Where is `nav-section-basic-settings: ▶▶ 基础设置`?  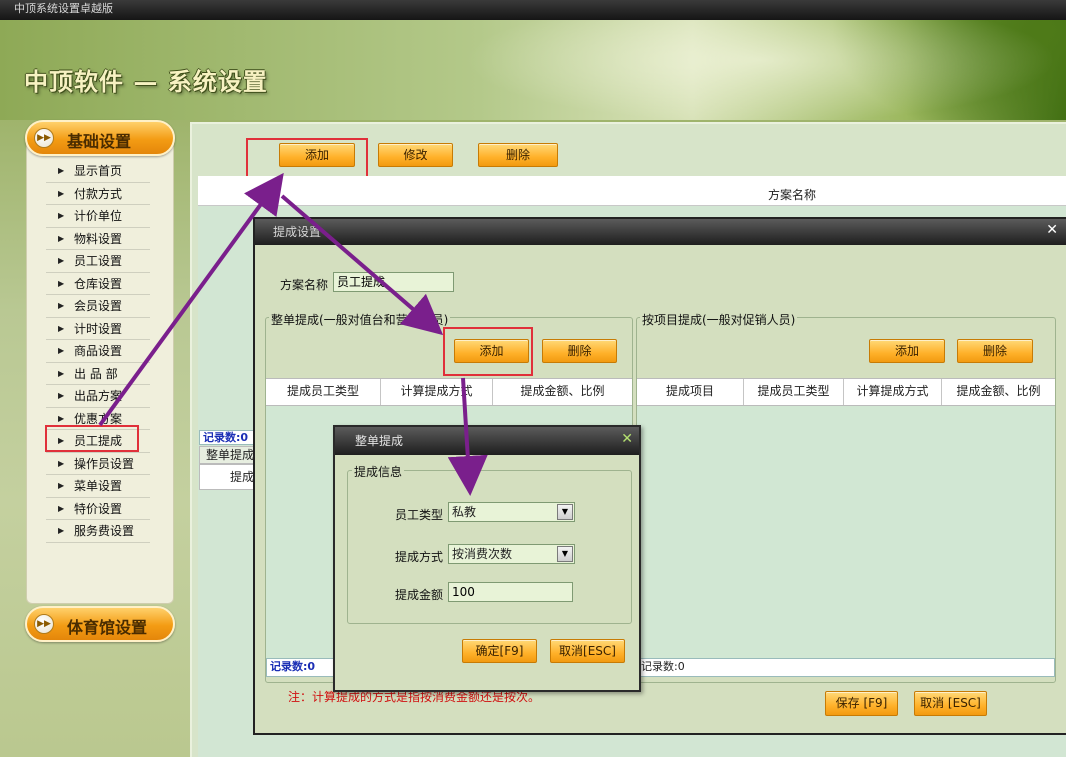 nav-section-basic-settings: ▶▶ 基础设置 is located at coordinates (100, 138).